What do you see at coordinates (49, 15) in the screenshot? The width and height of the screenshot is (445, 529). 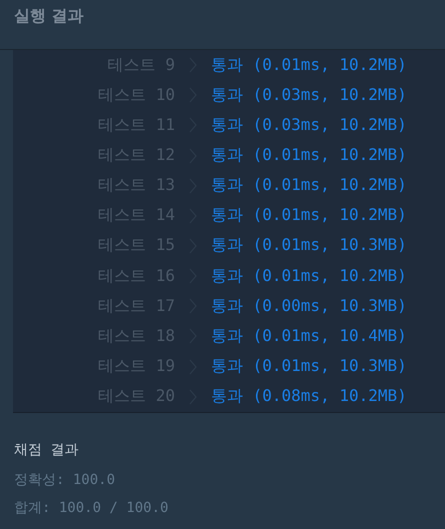 I see `panel-title: 실행 결과` at bounding box center [49, 15].